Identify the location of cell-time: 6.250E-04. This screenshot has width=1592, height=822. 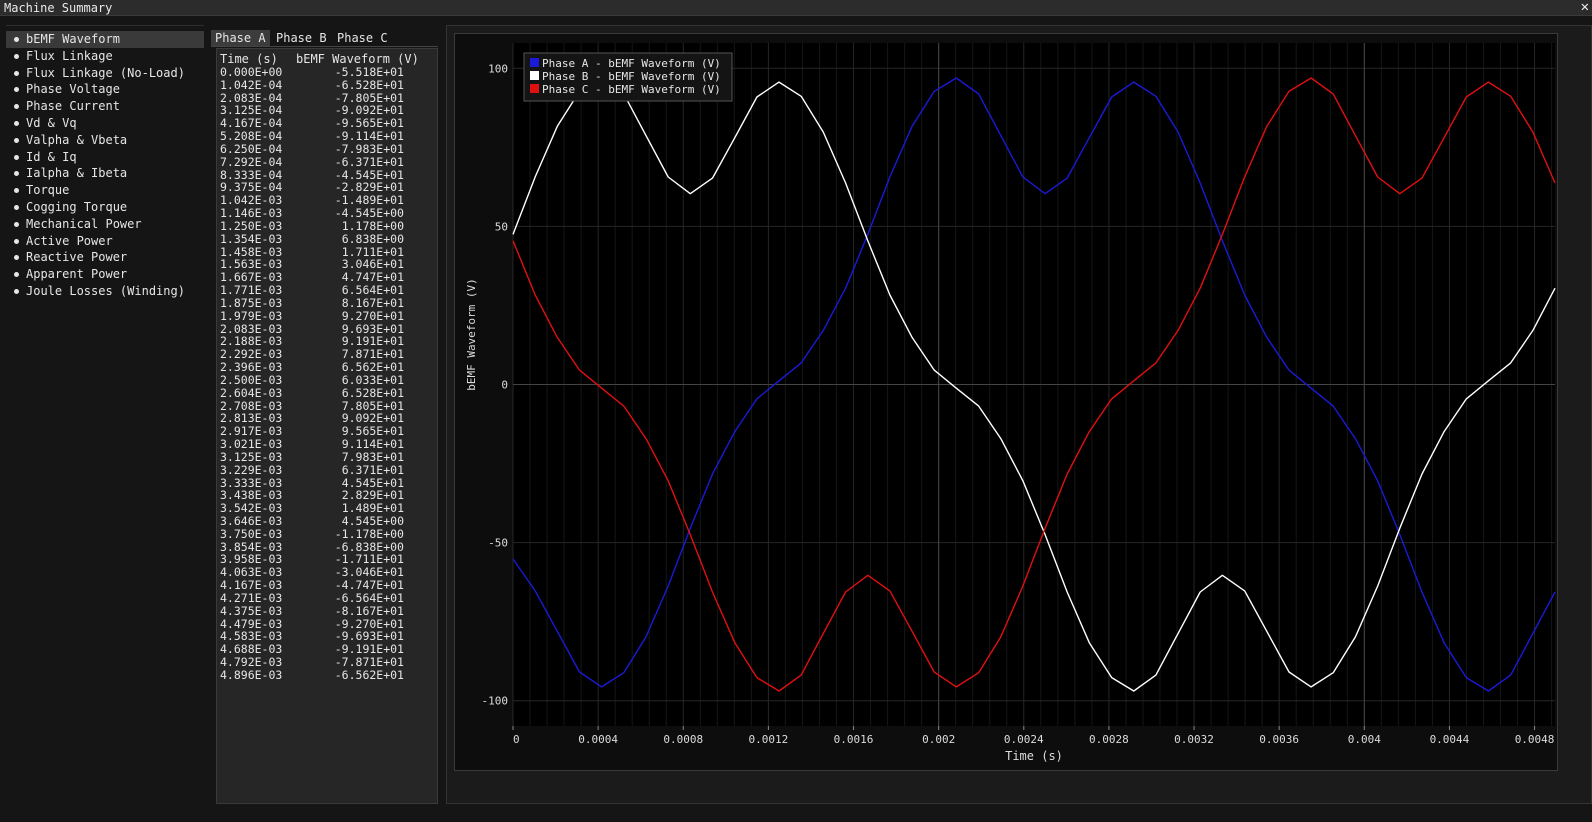
(251, 148).